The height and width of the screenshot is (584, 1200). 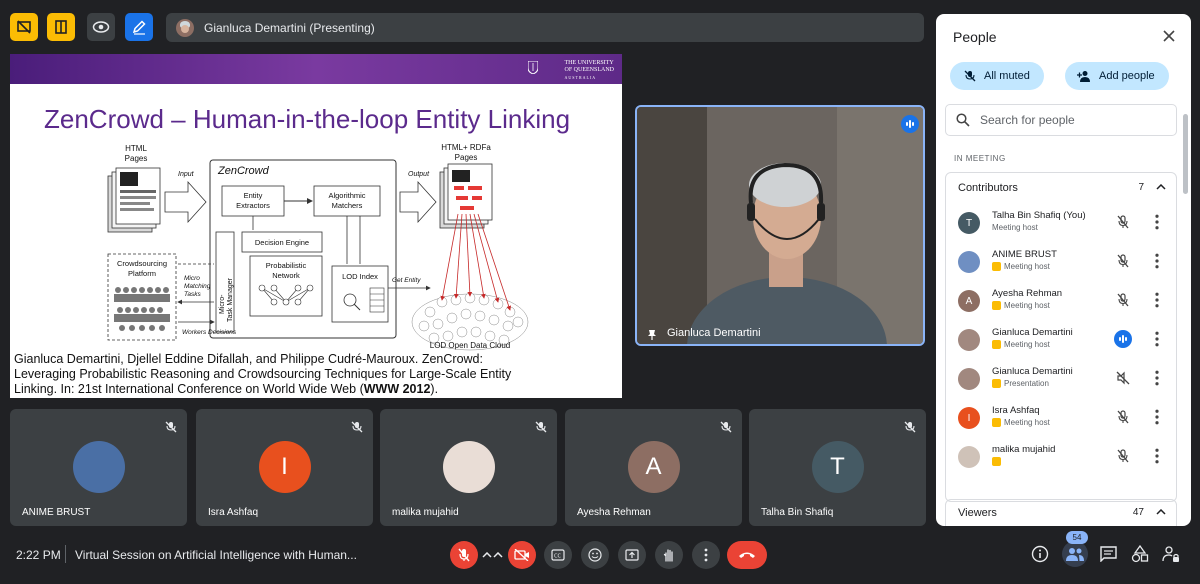 I want to click on captions-button: CC, so click(x=558, y=555).